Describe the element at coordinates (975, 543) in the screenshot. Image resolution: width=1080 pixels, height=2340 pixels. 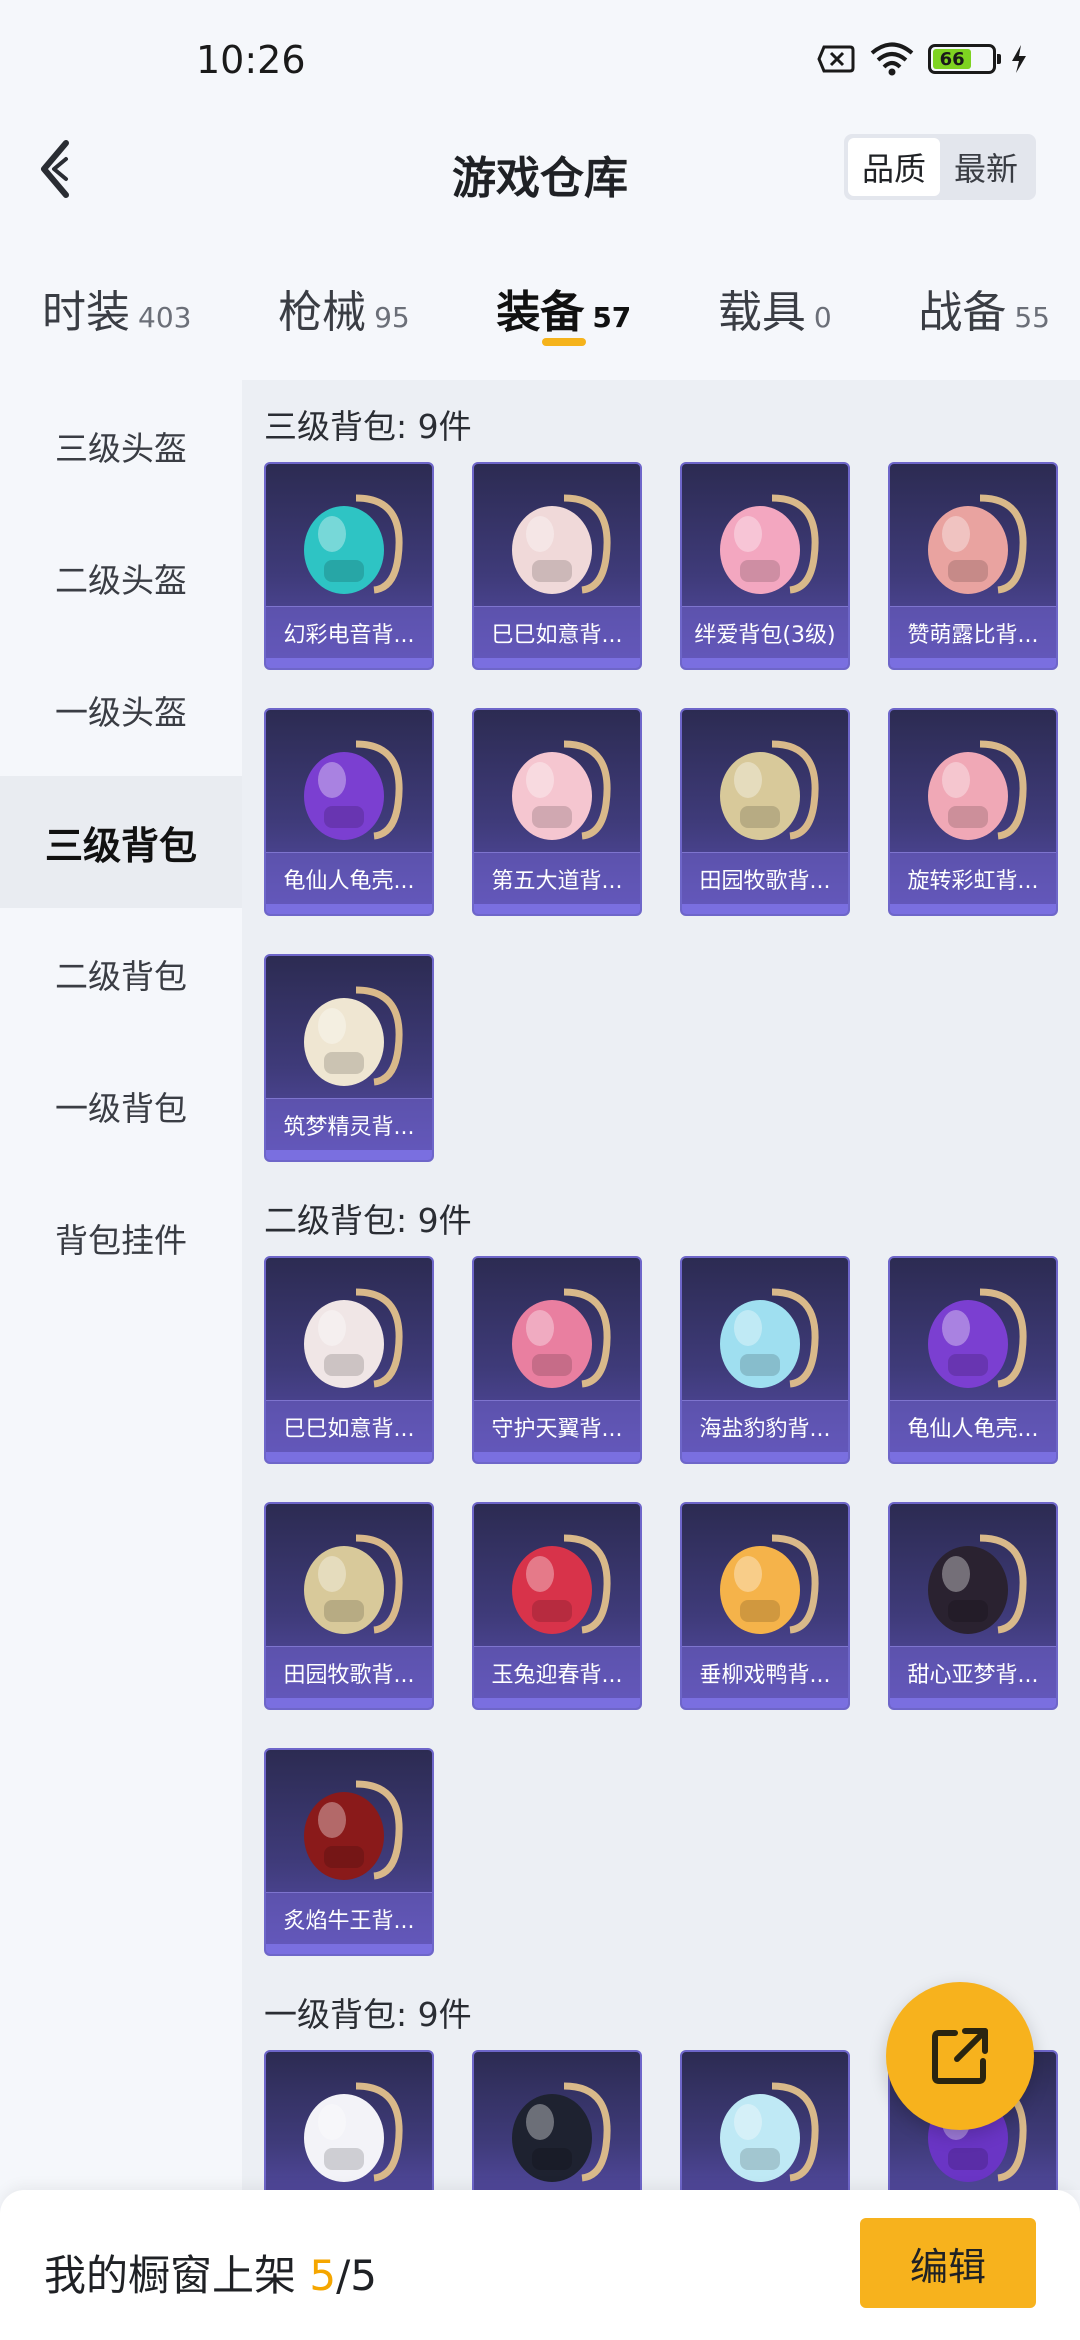
I see `pink-bear-backpack-icon` at that location.